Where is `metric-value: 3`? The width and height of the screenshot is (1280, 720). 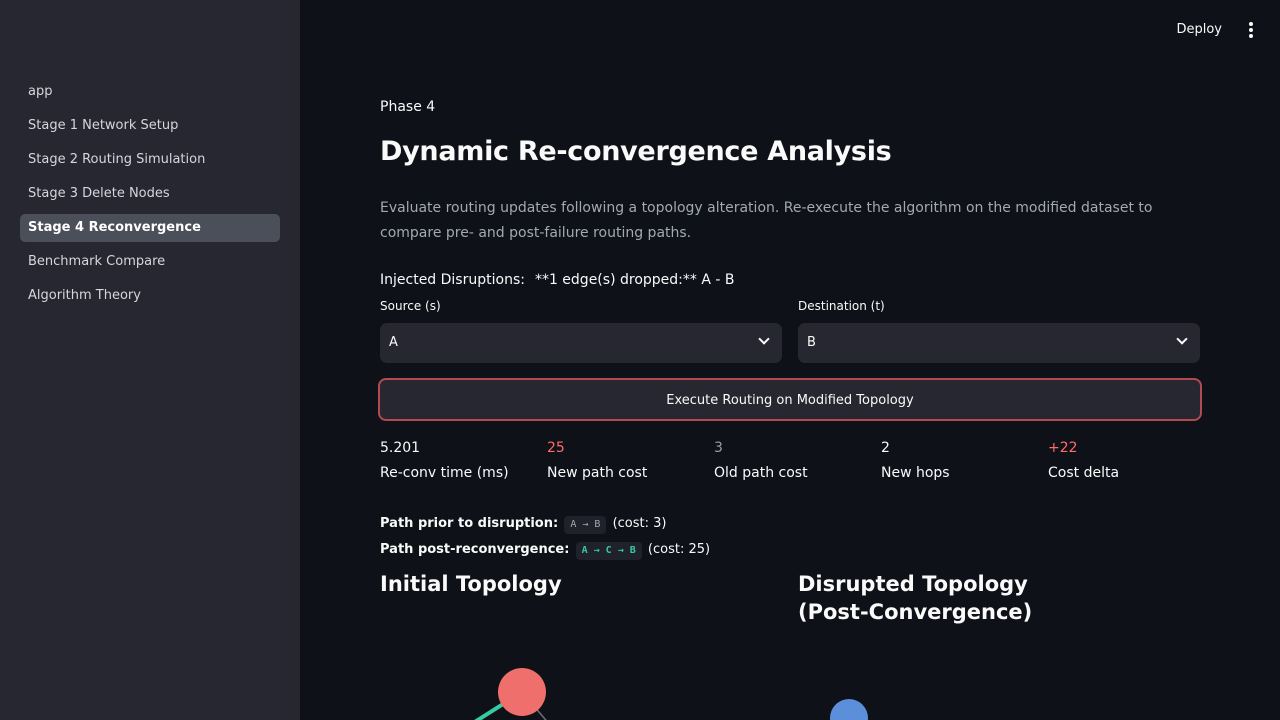 metric-value: 3 is located at coordinates (718, 448).